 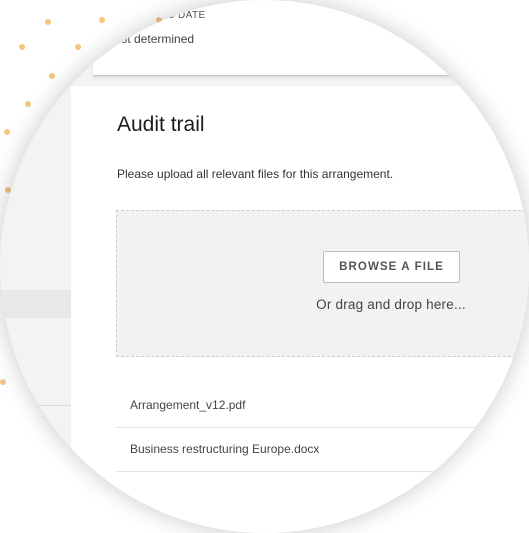 What do you see at coordinates (225, 449) in the screenshot?
I see `file-name: Business restructuring Europe.docx` at bounding box center [225, 449].